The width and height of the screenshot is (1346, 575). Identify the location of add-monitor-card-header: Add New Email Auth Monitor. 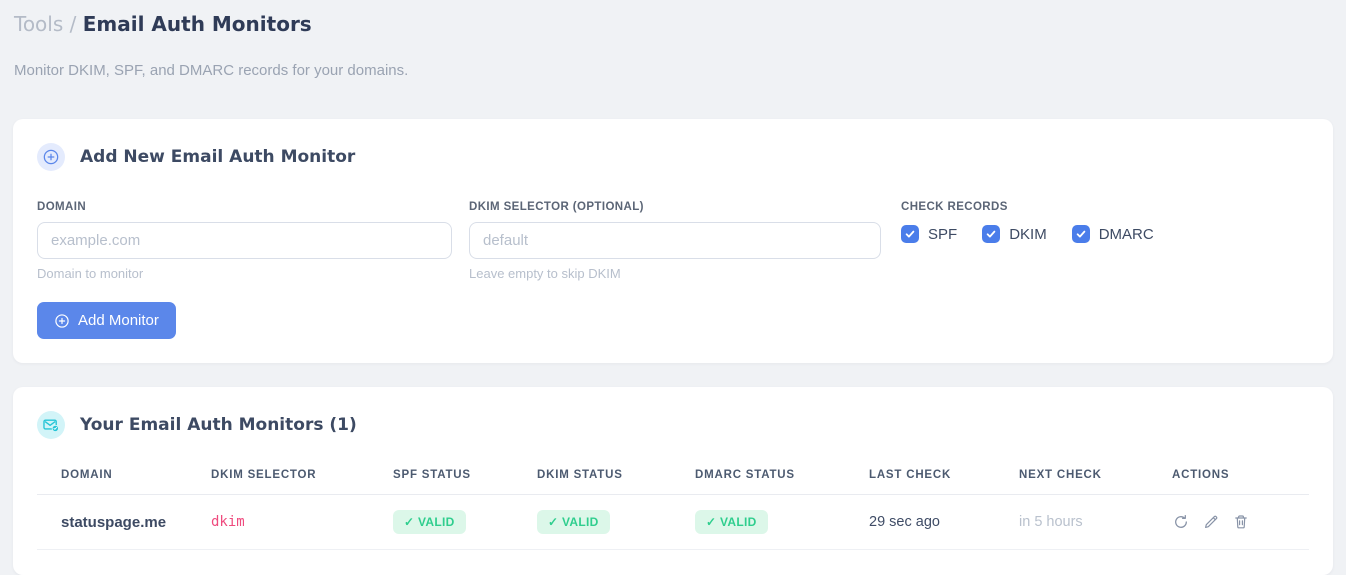
(673, 157).